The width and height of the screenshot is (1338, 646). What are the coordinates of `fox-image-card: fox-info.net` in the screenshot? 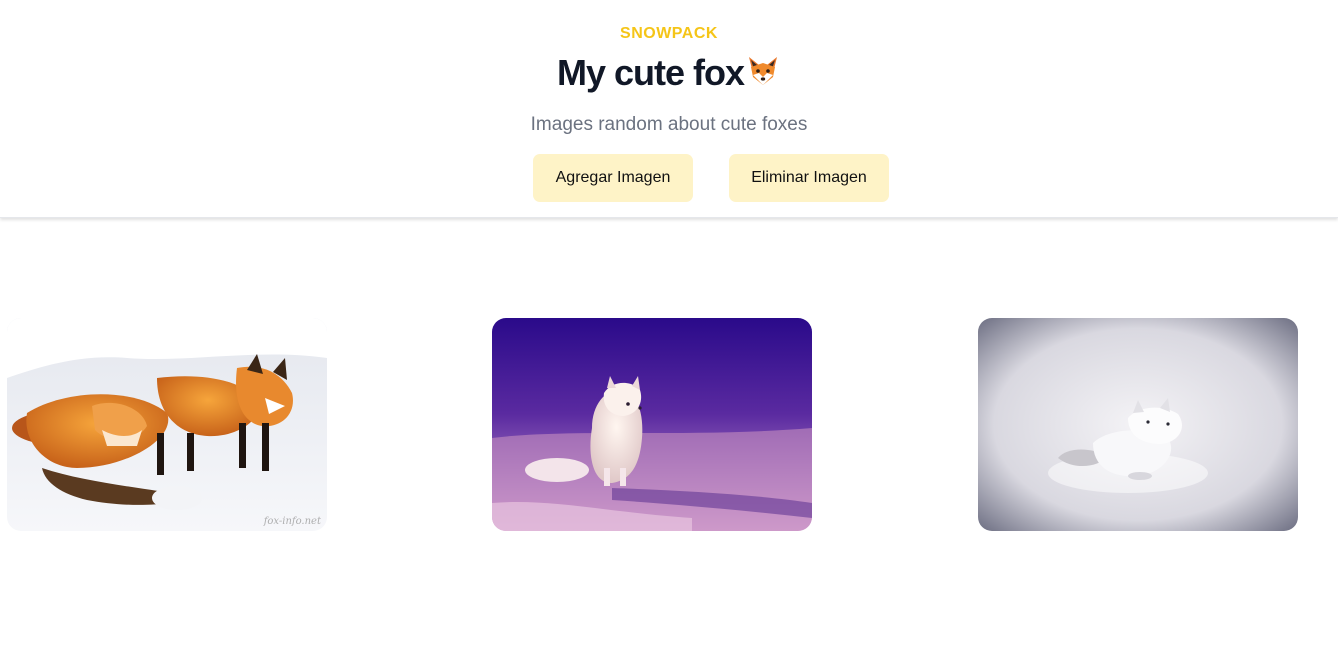 It's located at (167, 424).